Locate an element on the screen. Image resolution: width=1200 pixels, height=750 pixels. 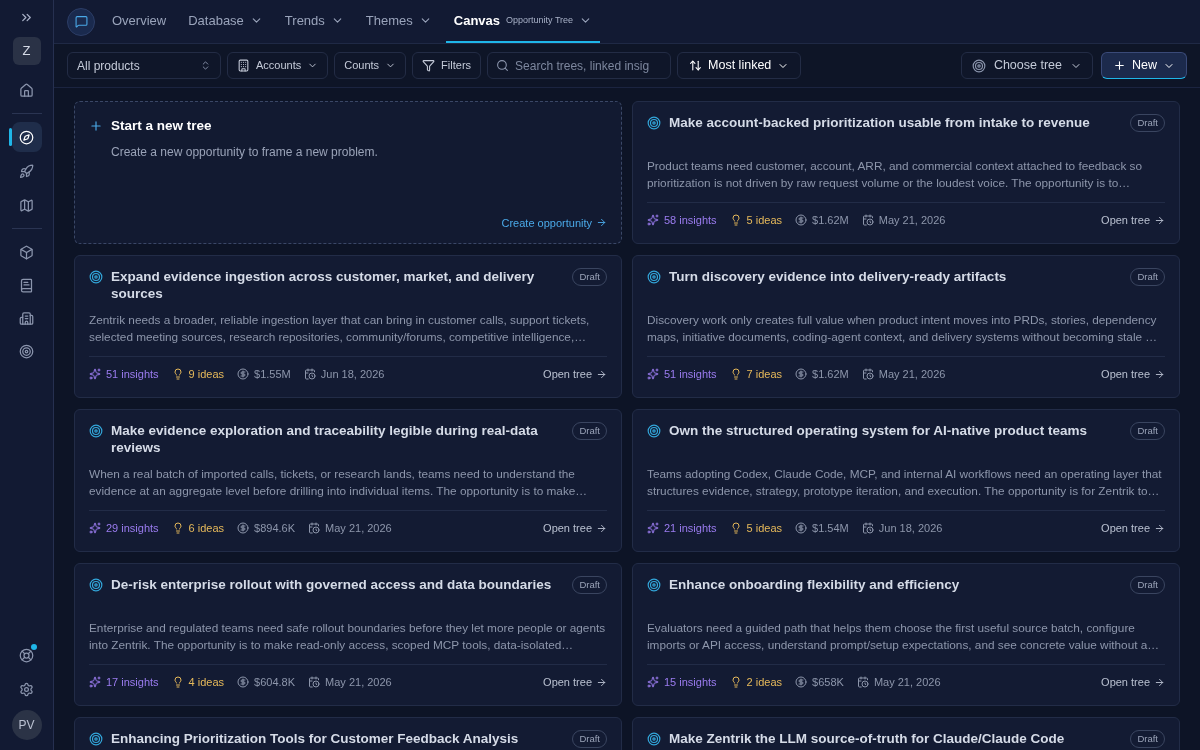
create-opportunity-link: Create opportunity is located at coordinates (554, 222).